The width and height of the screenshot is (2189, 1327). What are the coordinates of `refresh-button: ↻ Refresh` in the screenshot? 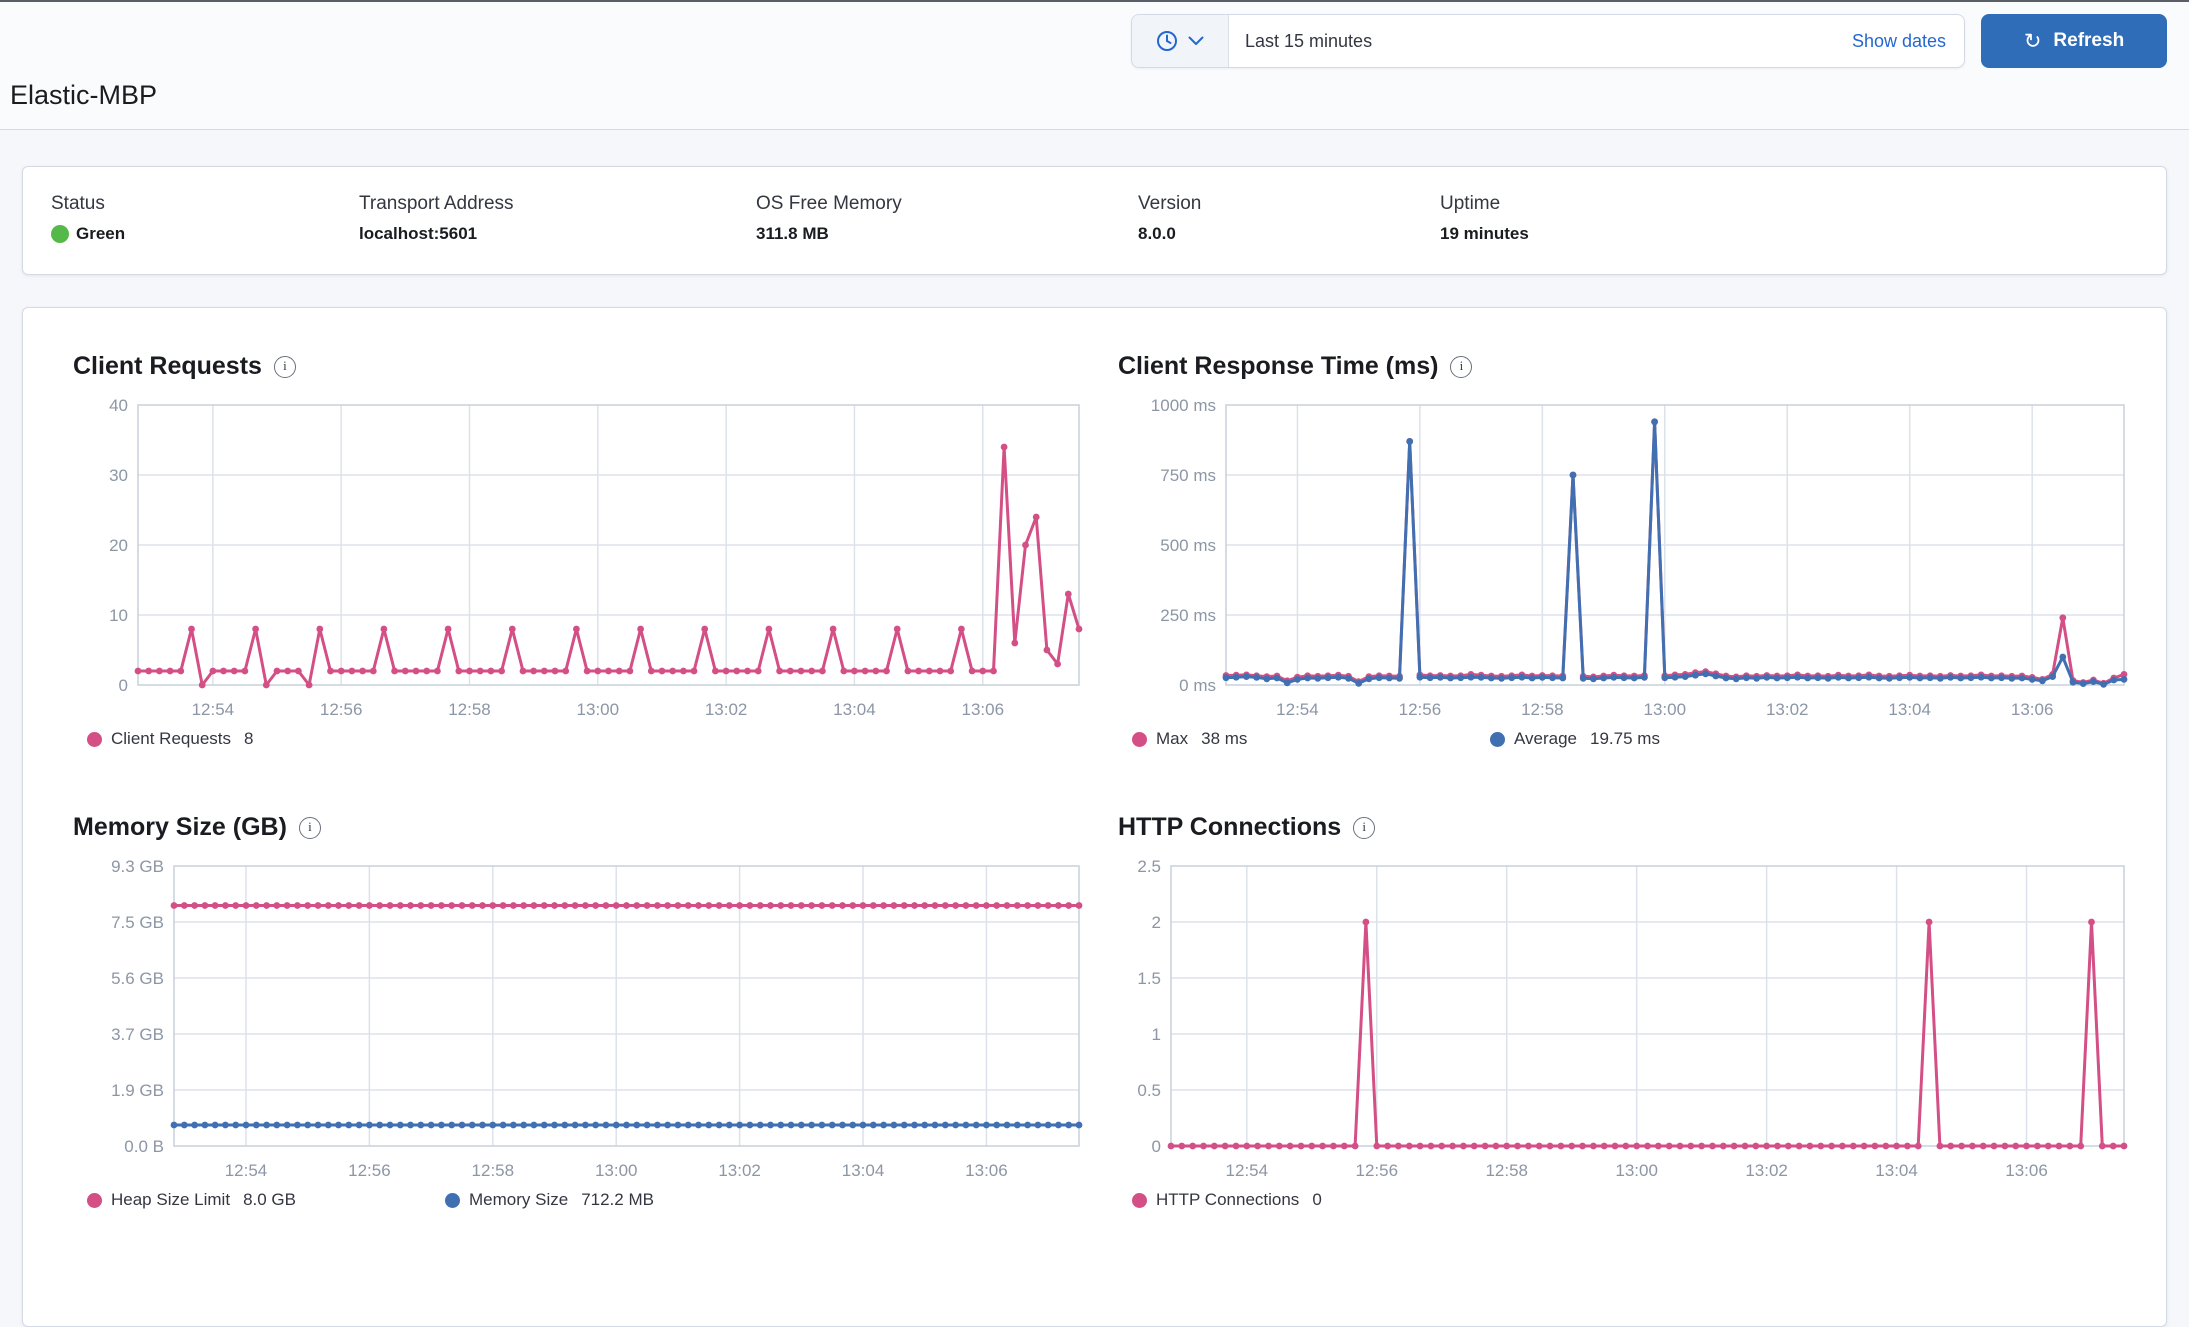 It's located at (2074, 41).